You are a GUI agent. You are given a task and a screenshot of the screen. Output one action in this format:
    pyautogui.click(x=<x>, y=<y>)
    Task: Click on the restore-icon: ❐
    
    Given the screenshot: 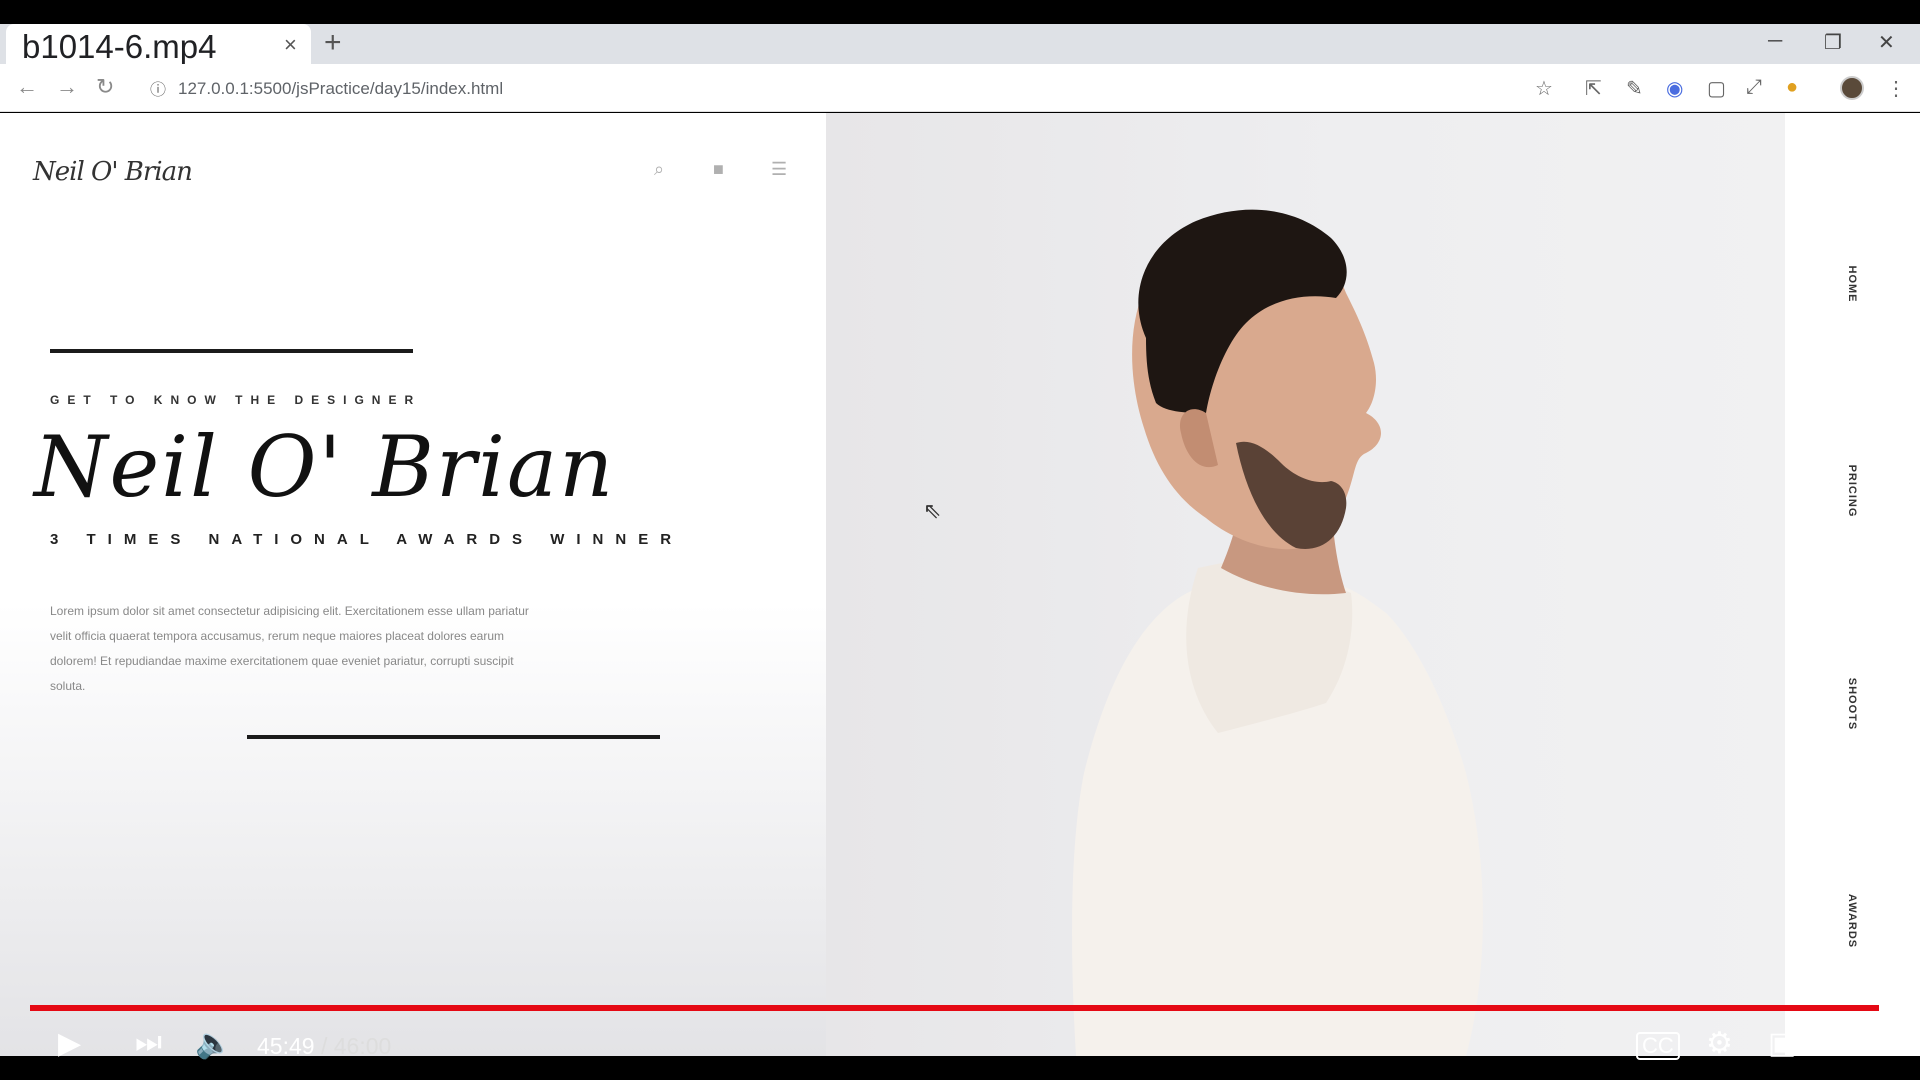 What is the action you would take?
    pyautogui.click(x=1833, y=42)
    